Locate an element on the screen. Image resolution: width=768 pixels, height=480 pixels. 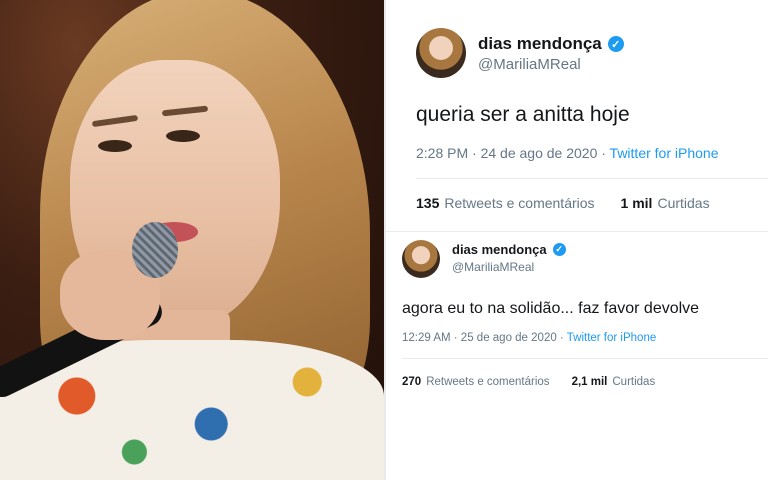
likes-stat: 1 mil Curtidas is located at coordinates (665, 203).